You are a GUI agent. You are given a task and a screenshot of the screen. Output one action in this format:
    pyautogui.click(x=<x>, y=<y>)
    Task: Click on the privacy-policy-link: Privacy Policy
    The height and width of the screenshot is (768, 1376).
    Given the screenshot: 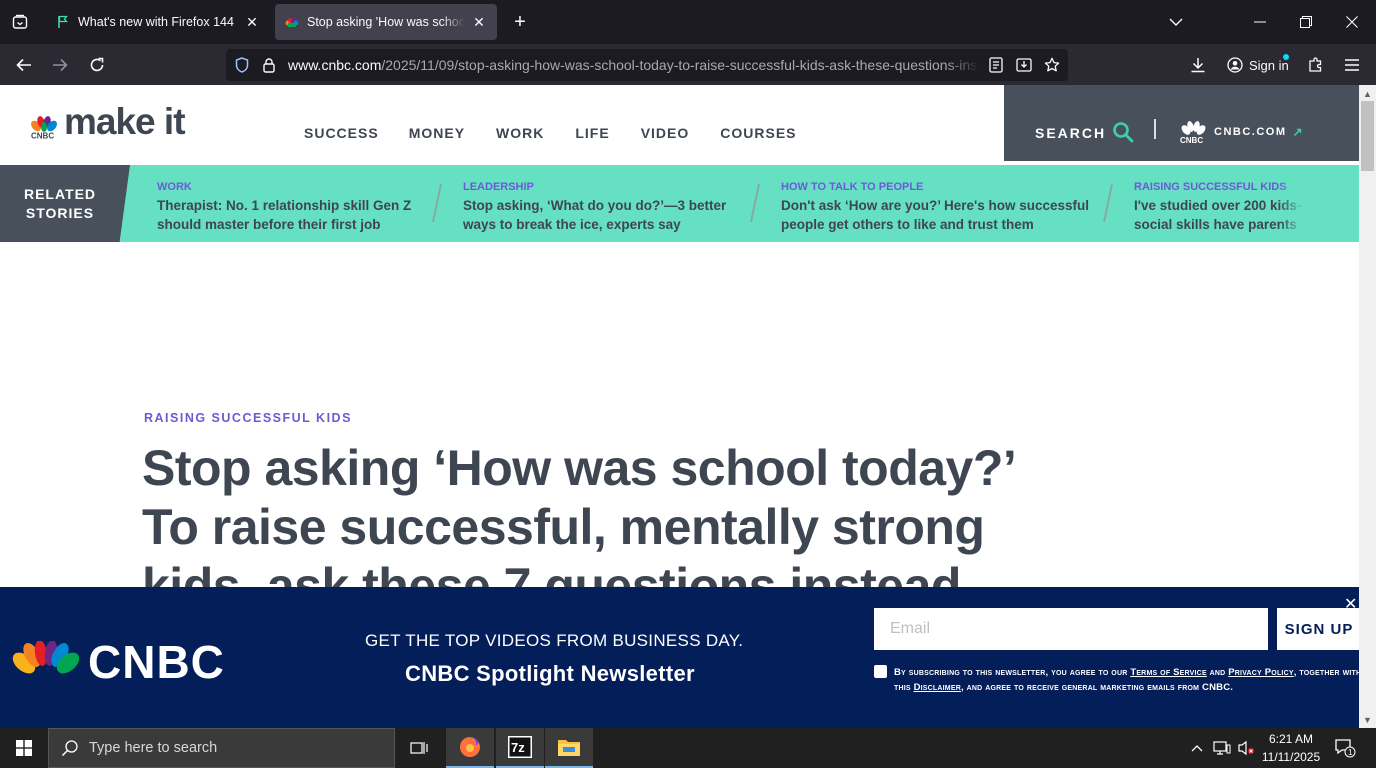 What is the action you would take?
    pyautogui.click(x=1260, y=672)
    